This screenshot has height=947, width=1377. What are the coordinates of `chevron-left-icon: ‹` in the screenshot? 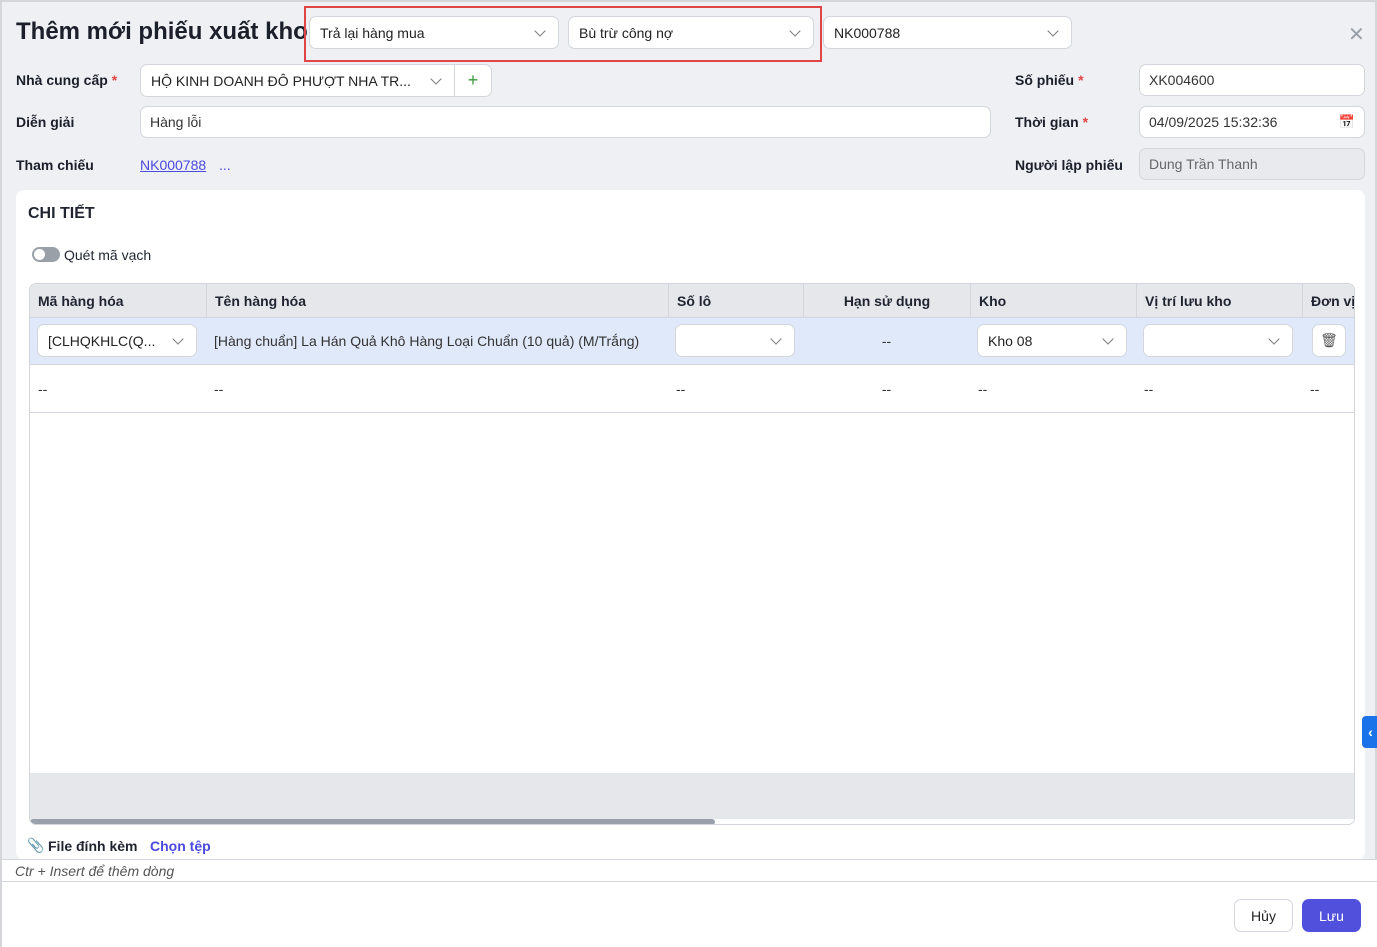 It's located at (1370, 732).